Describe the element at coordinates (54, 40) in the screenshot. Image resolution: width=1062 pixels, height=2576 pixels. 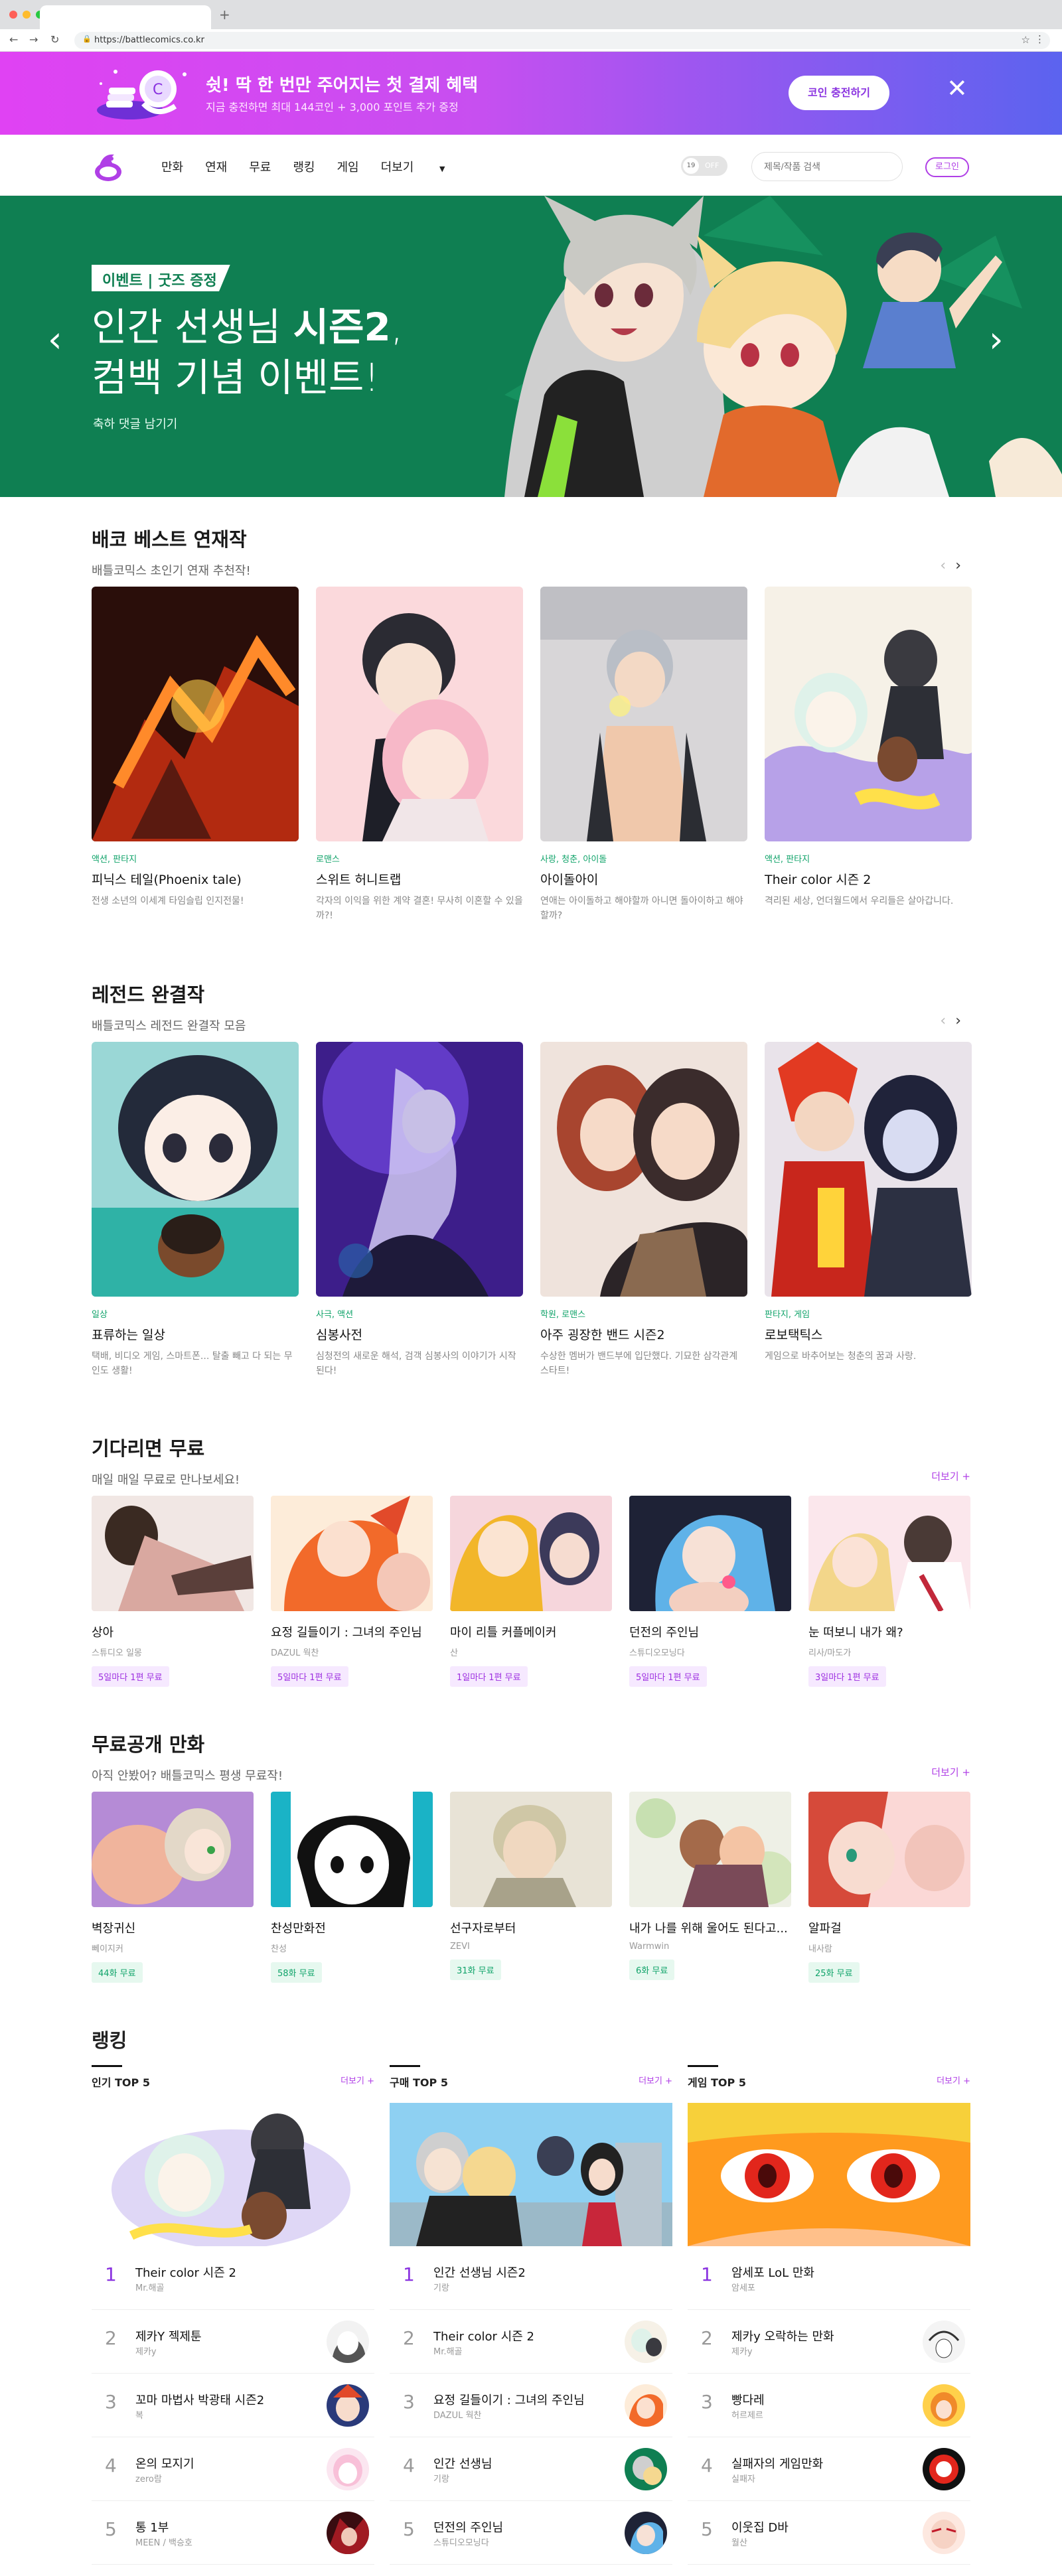
I see `reload-icon: ↻` at that location.